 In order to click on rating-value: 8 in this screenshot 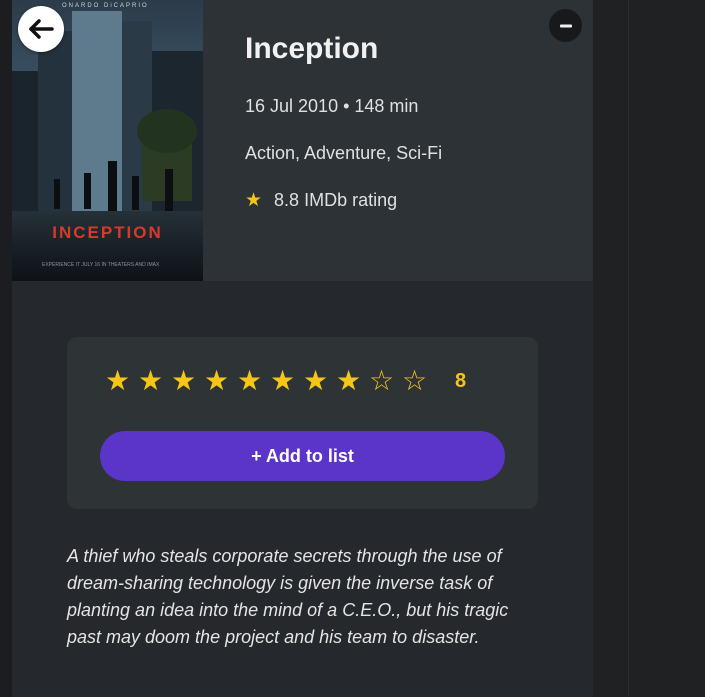, I will do `click(461, 381)`.